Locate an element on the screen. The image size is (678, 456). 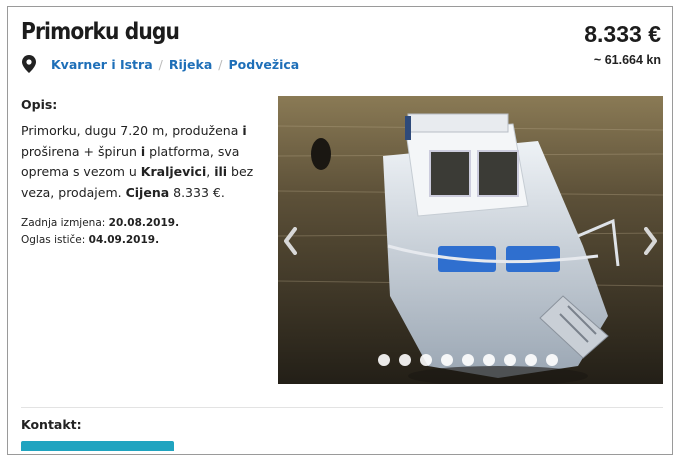
chevron-left-icon is located at coordinates (290, 241).